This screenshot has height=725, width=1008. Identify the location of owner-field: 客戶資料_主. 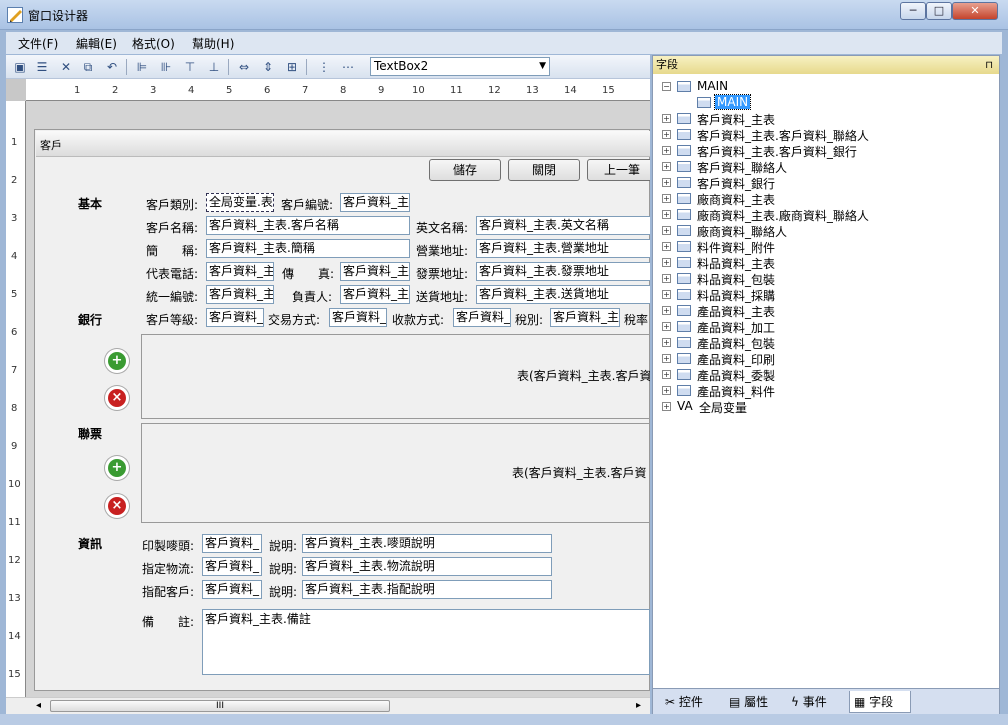
(375, 294).